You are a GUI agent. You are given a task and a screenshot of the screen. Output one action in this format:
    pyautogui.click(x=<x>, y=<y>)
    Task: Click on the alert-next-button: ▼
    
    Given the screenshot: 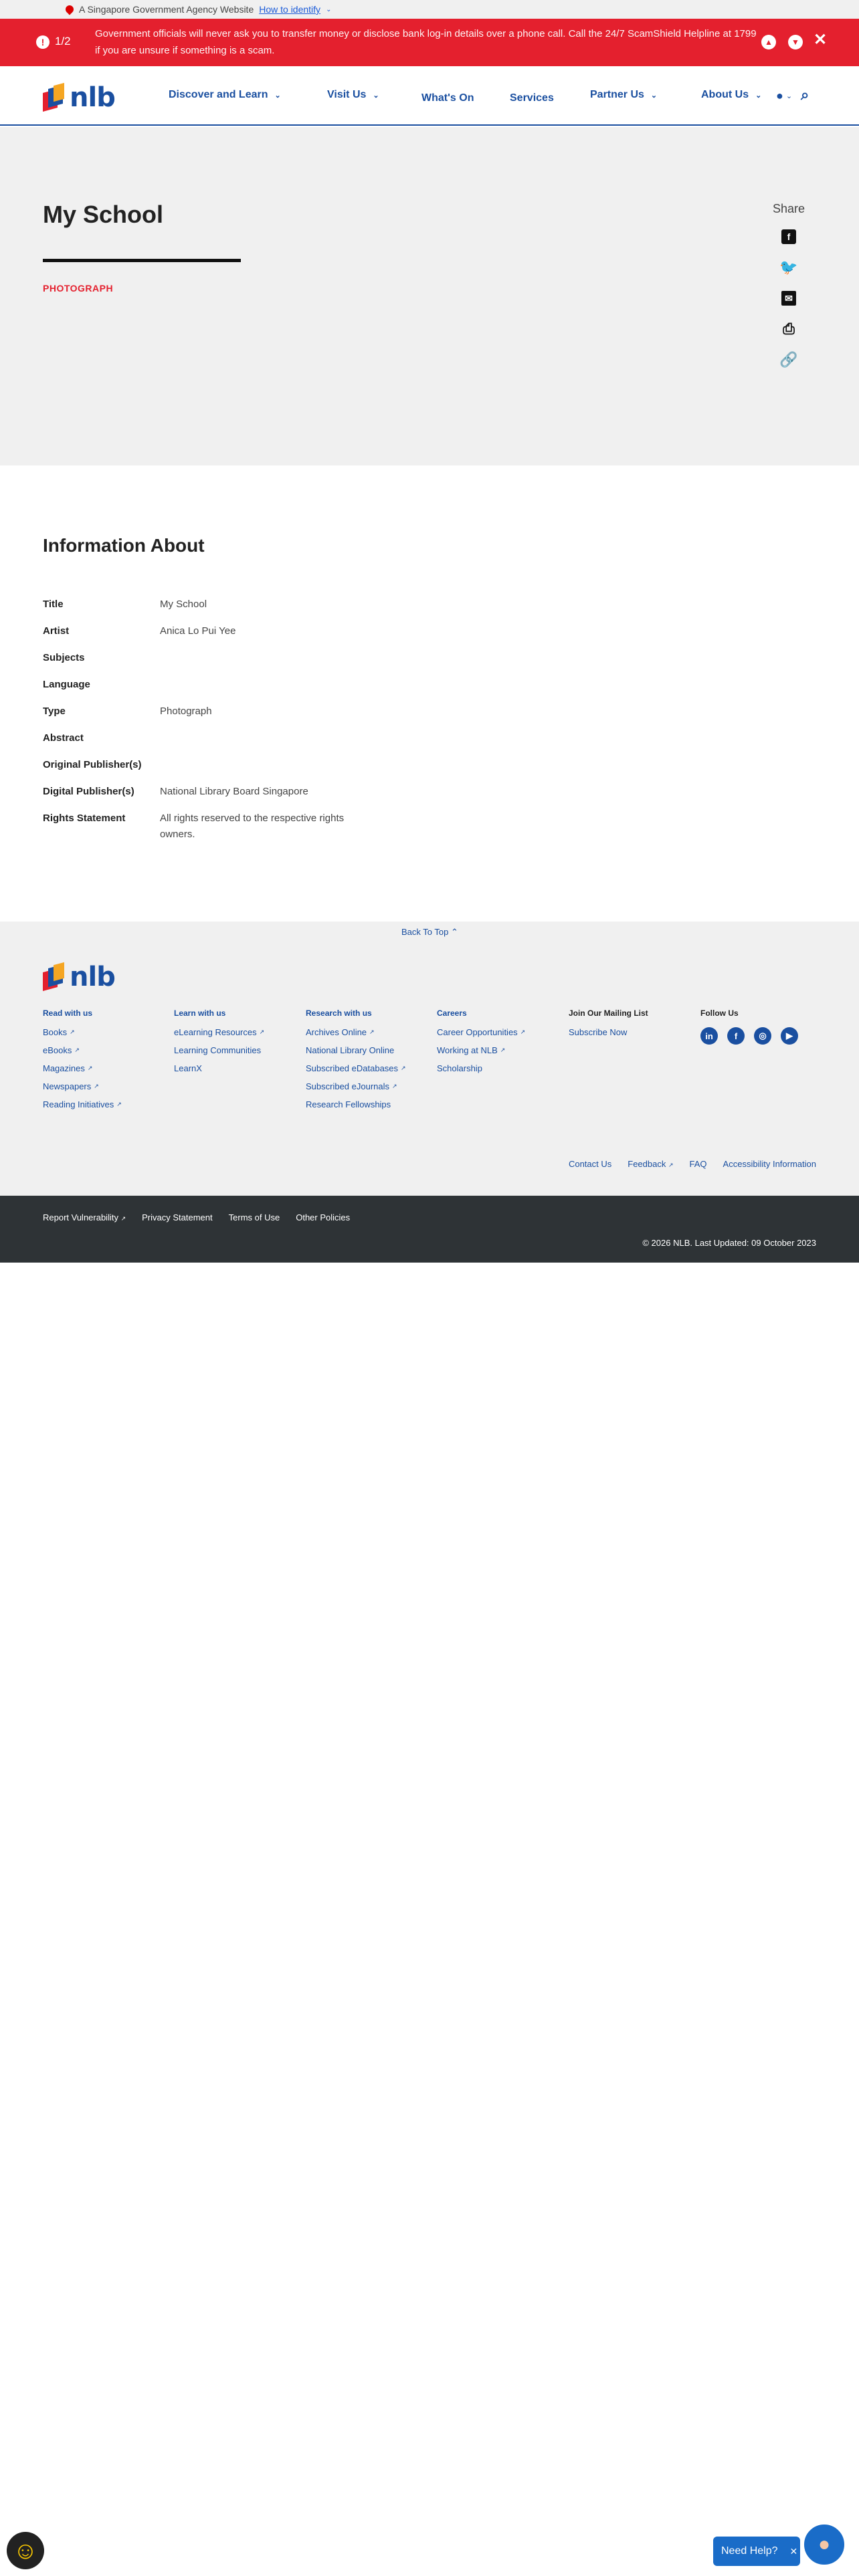 What is the action you would take?
    pyautogui.click(x=796, y=42)
    